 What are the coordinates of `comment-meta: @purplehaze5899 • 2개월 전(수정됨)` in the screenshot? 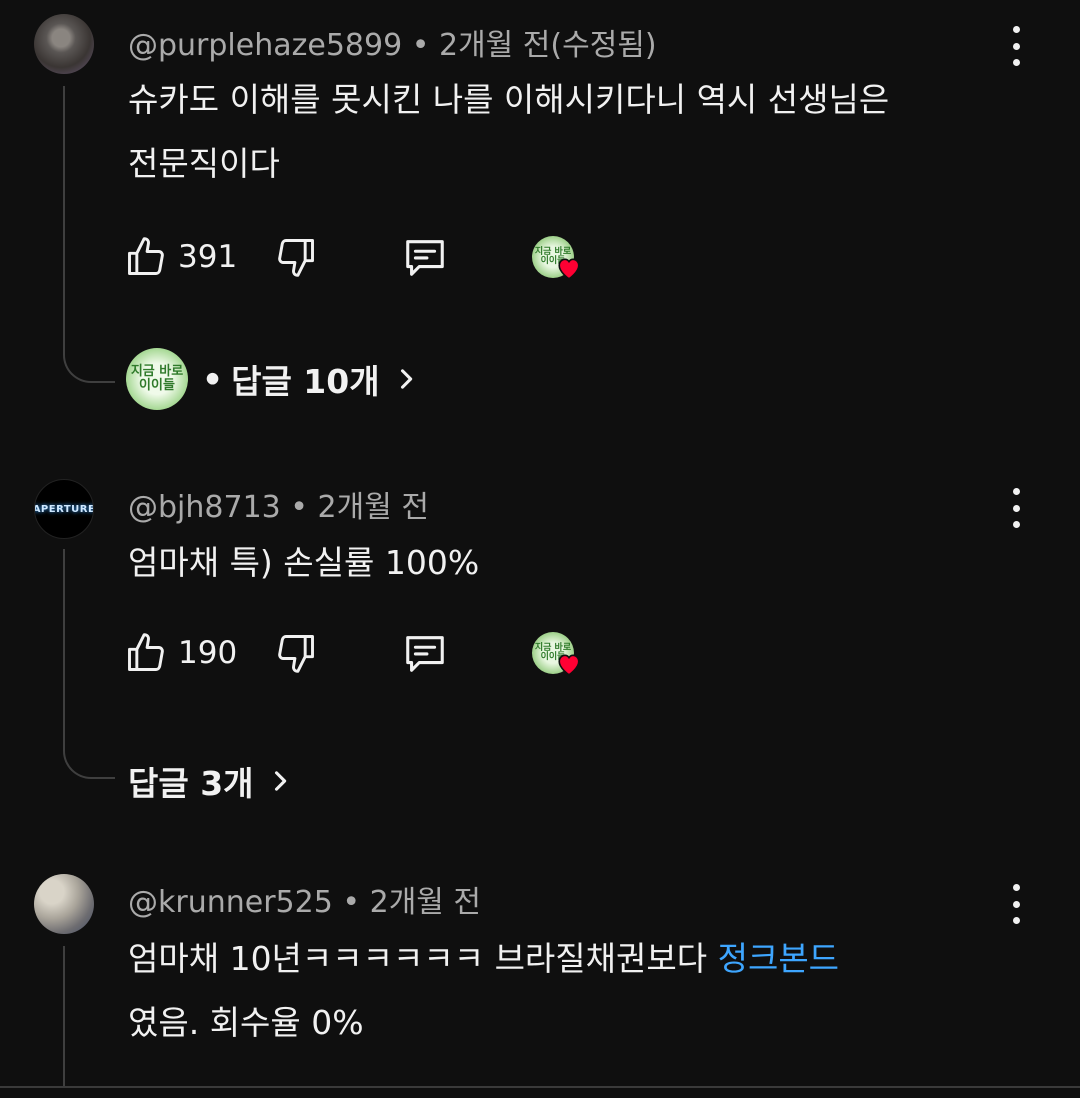 It's located at (392, 42).